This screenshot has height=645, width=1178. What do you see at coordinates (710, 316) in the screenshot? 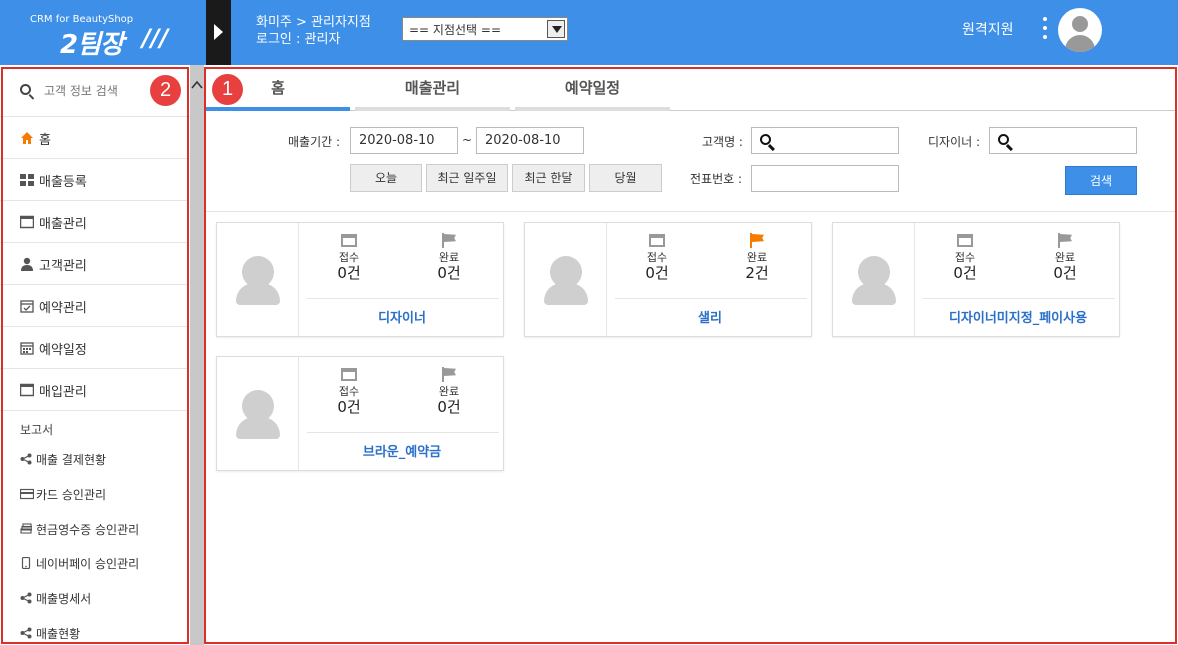
I see `designer-name: 샐리` at bounding box center [710, 316].